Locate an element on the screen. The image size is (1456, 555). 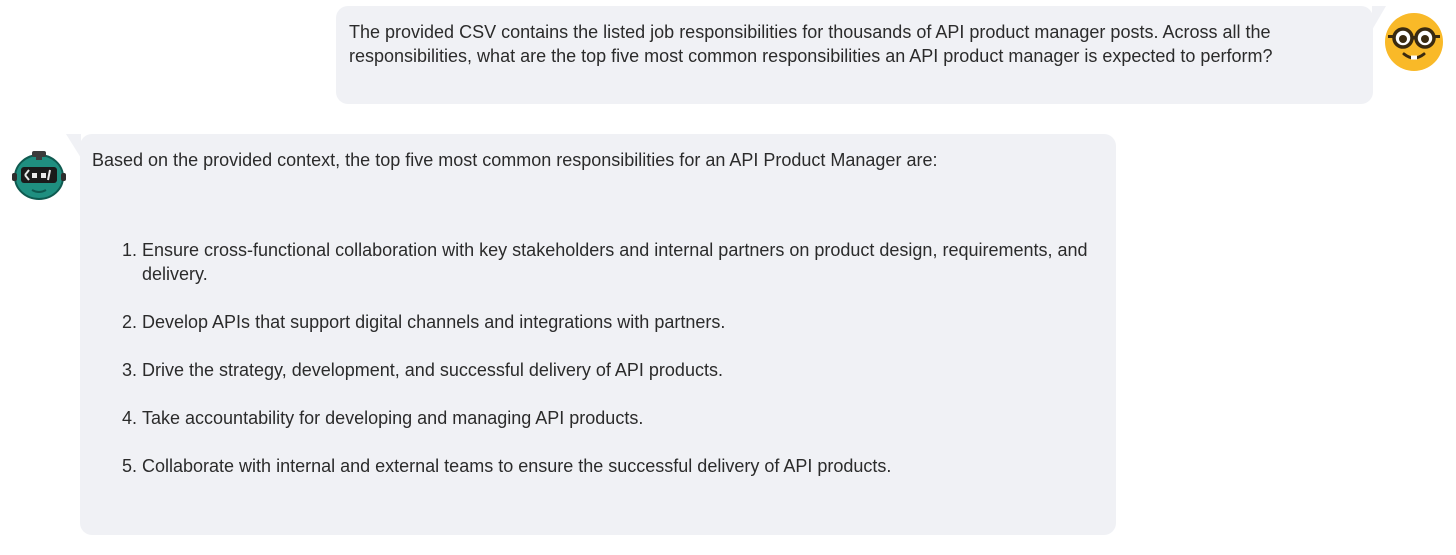
robot-avatar-icon is located at coordinates (39, 175).